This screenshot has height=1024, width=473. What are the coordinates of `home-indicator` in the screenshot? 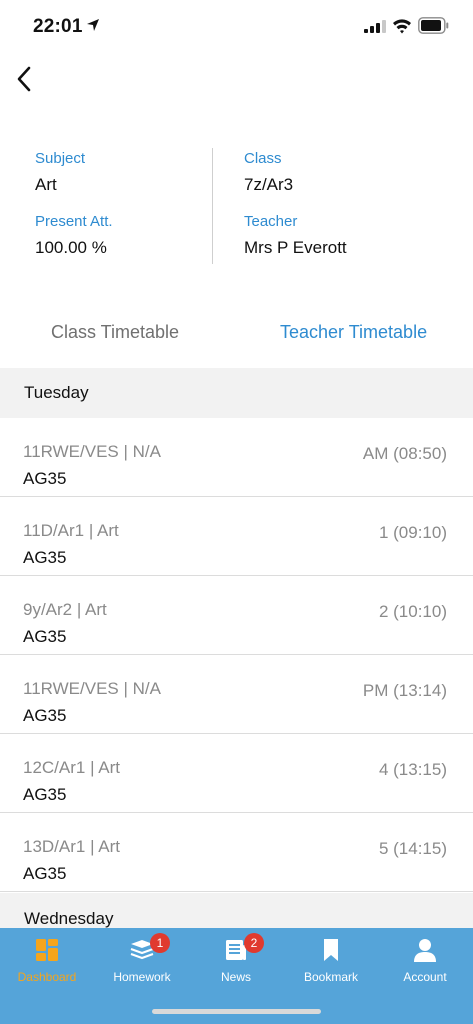 It's located at (236, 1011).